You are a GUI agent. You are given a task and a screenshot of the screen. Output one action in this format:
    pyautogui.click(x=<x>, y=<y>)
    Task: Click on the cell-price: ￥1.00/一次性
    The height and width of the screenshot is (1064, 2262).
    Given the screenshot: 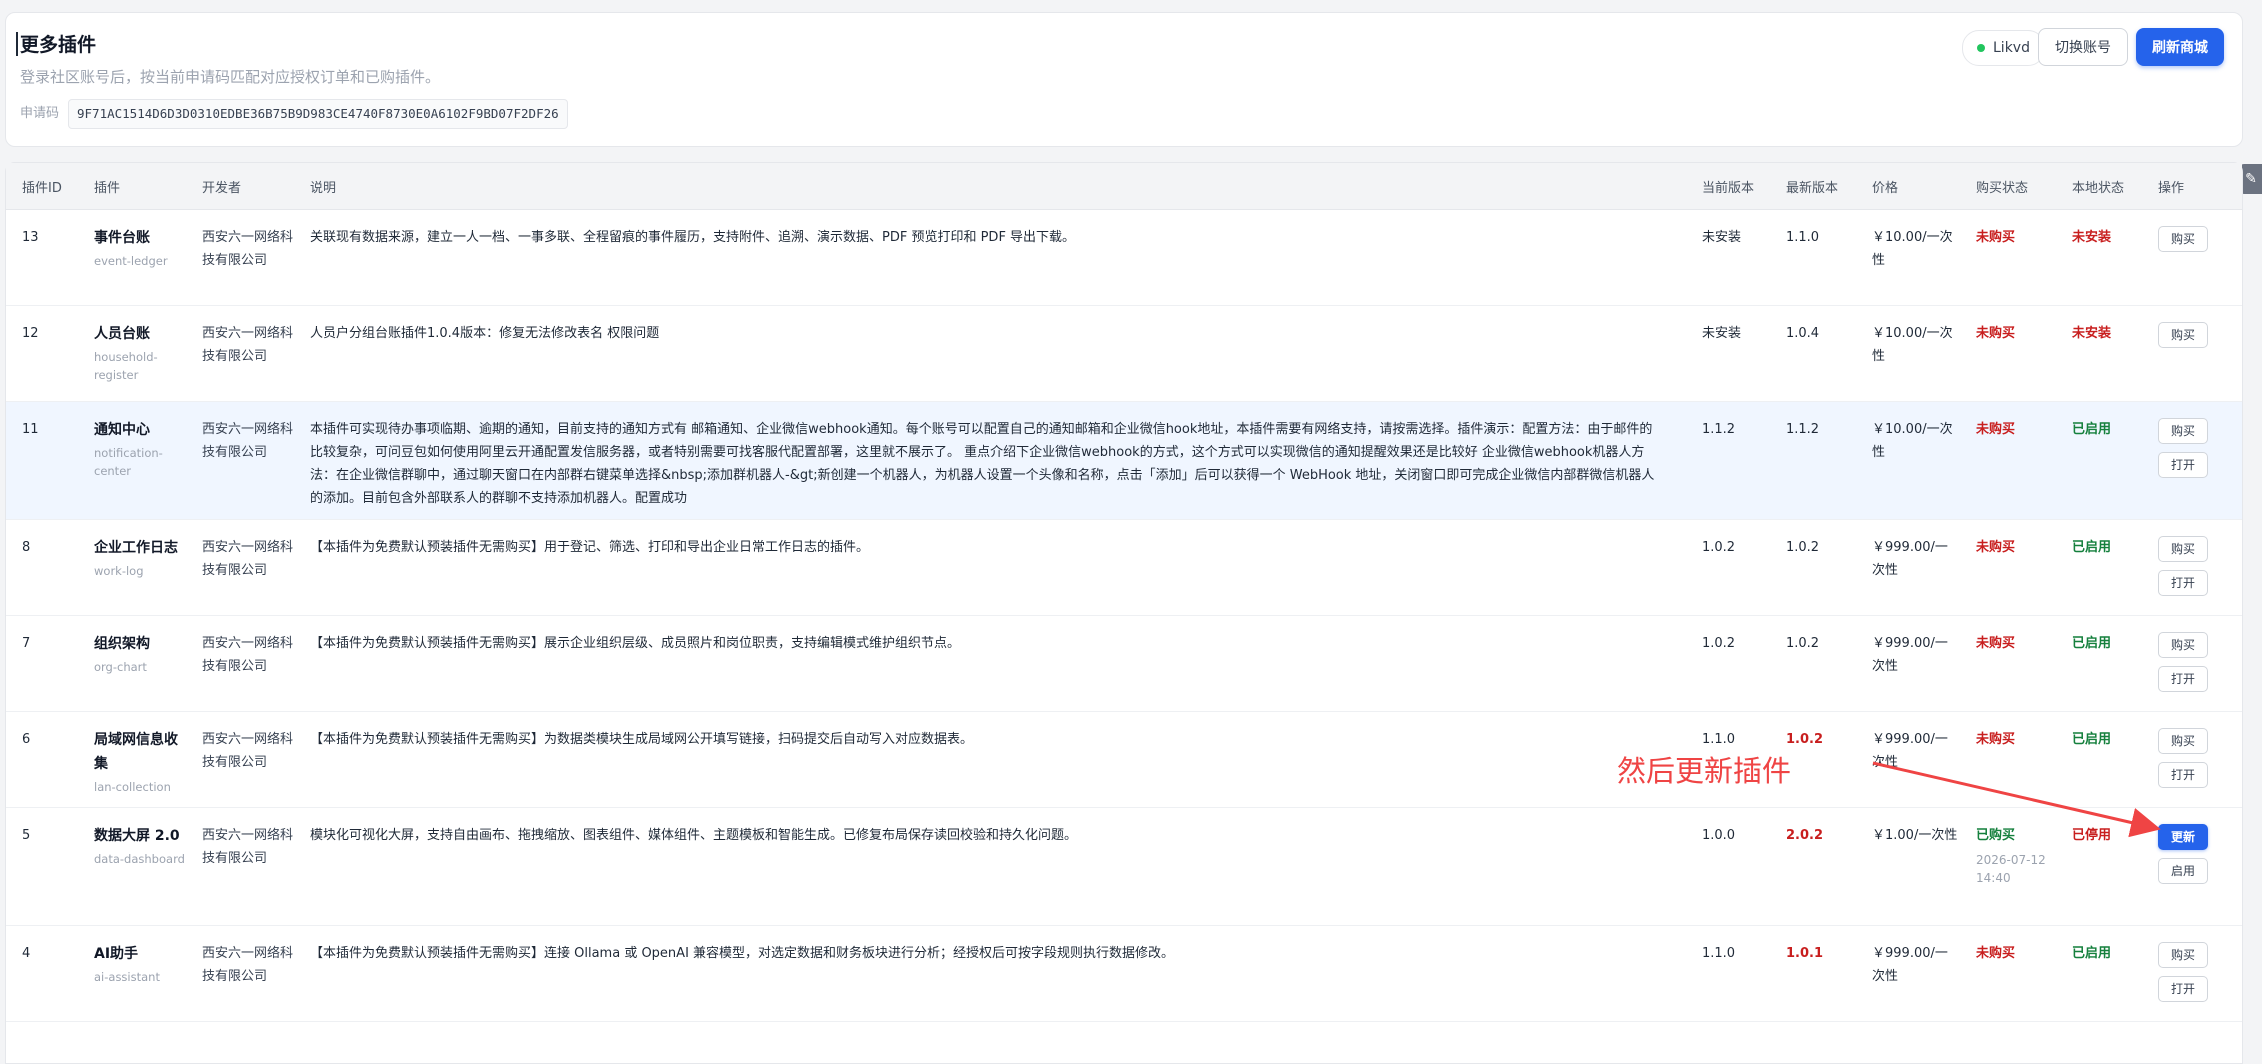 What is the action you would take?
    pyautogui.click(x=1908, y=866)
    